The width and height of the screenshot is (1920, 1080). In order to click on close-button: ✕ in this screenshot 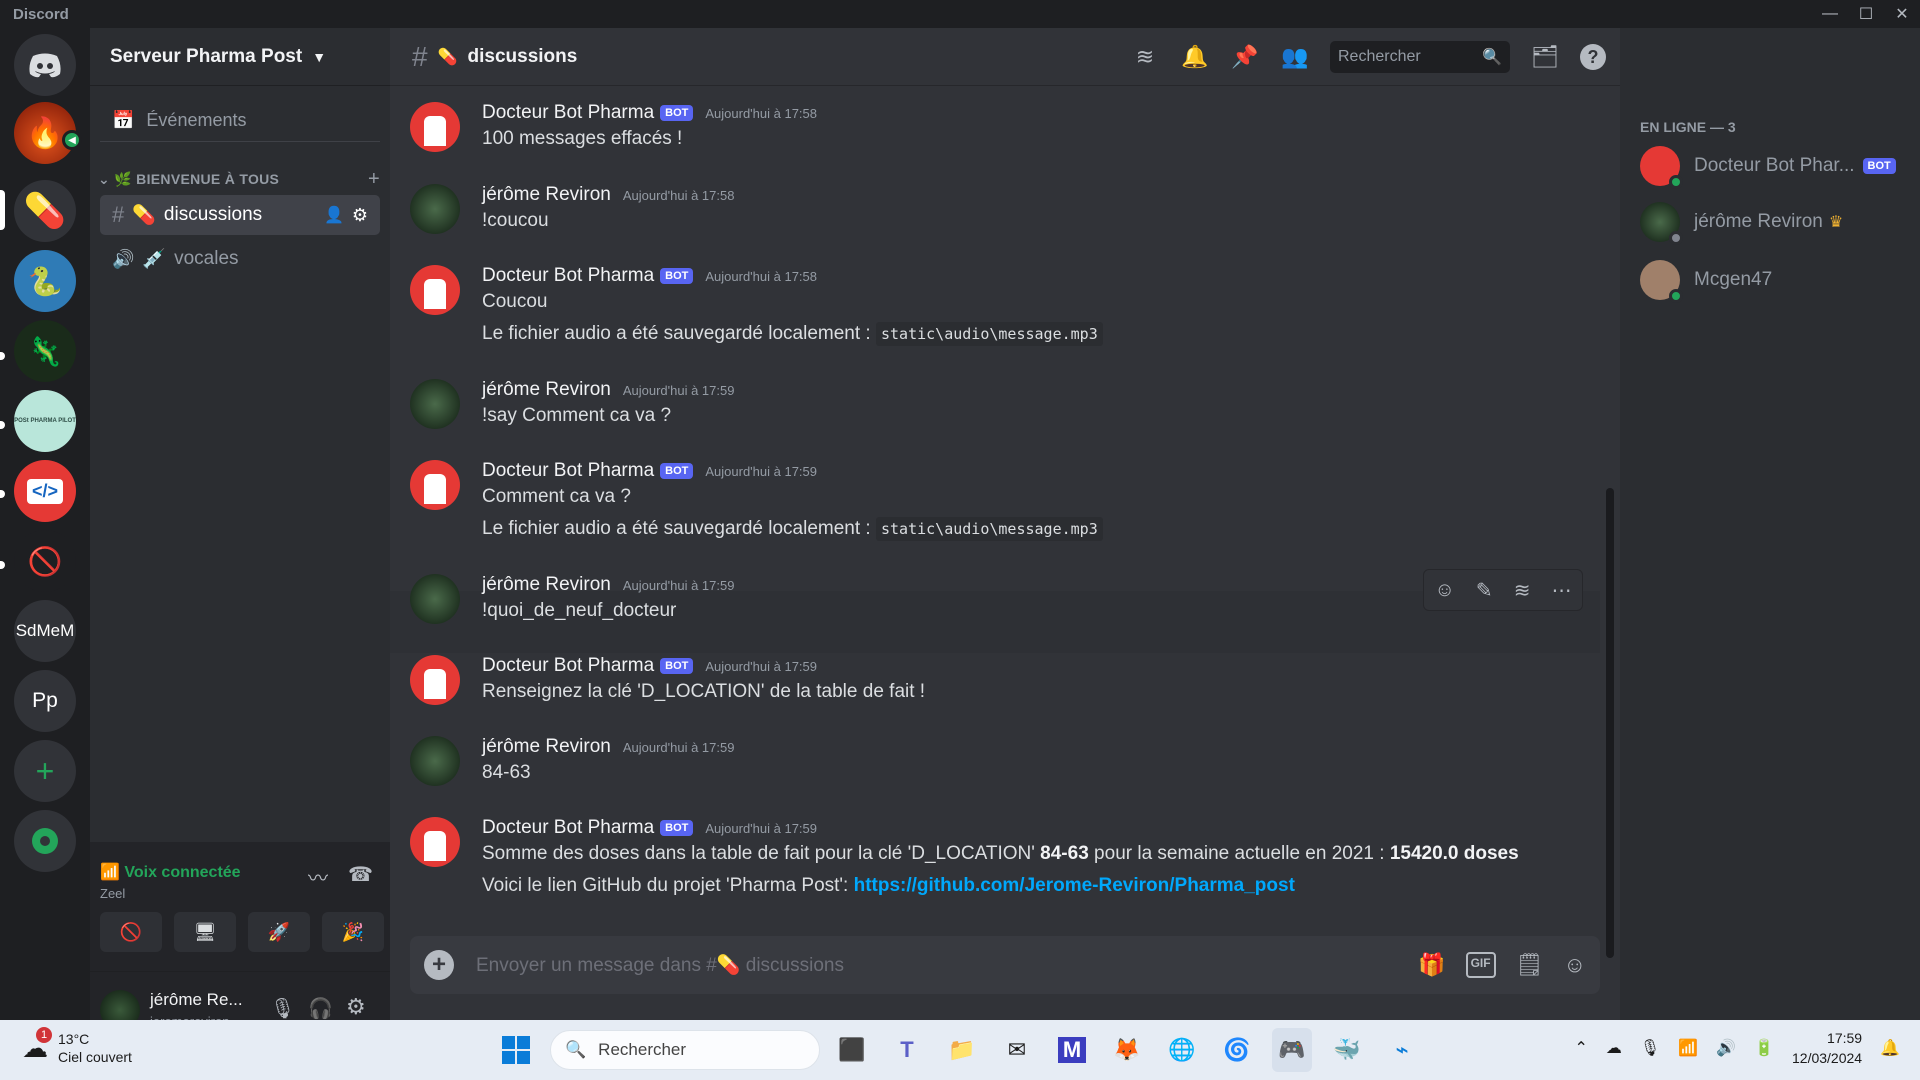, I will do `click(1902, 14)`.